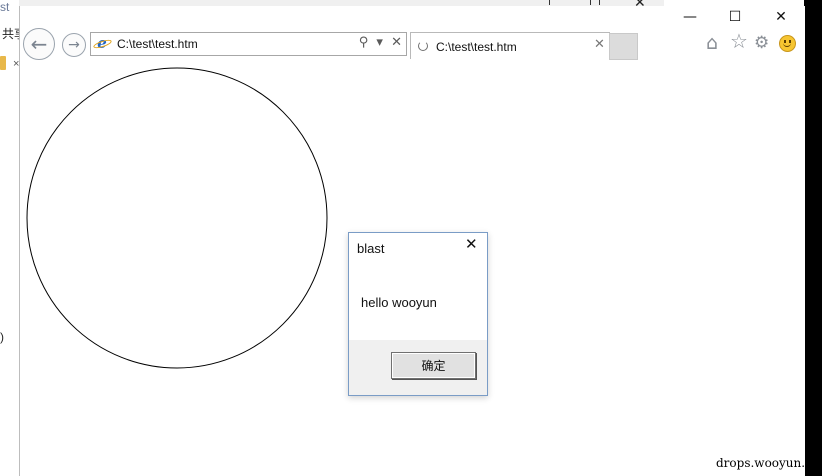  Describe the element at coordinates (764, 463) in the screenshot. I see `watermark-text: drops.wooyun.c` at that location.